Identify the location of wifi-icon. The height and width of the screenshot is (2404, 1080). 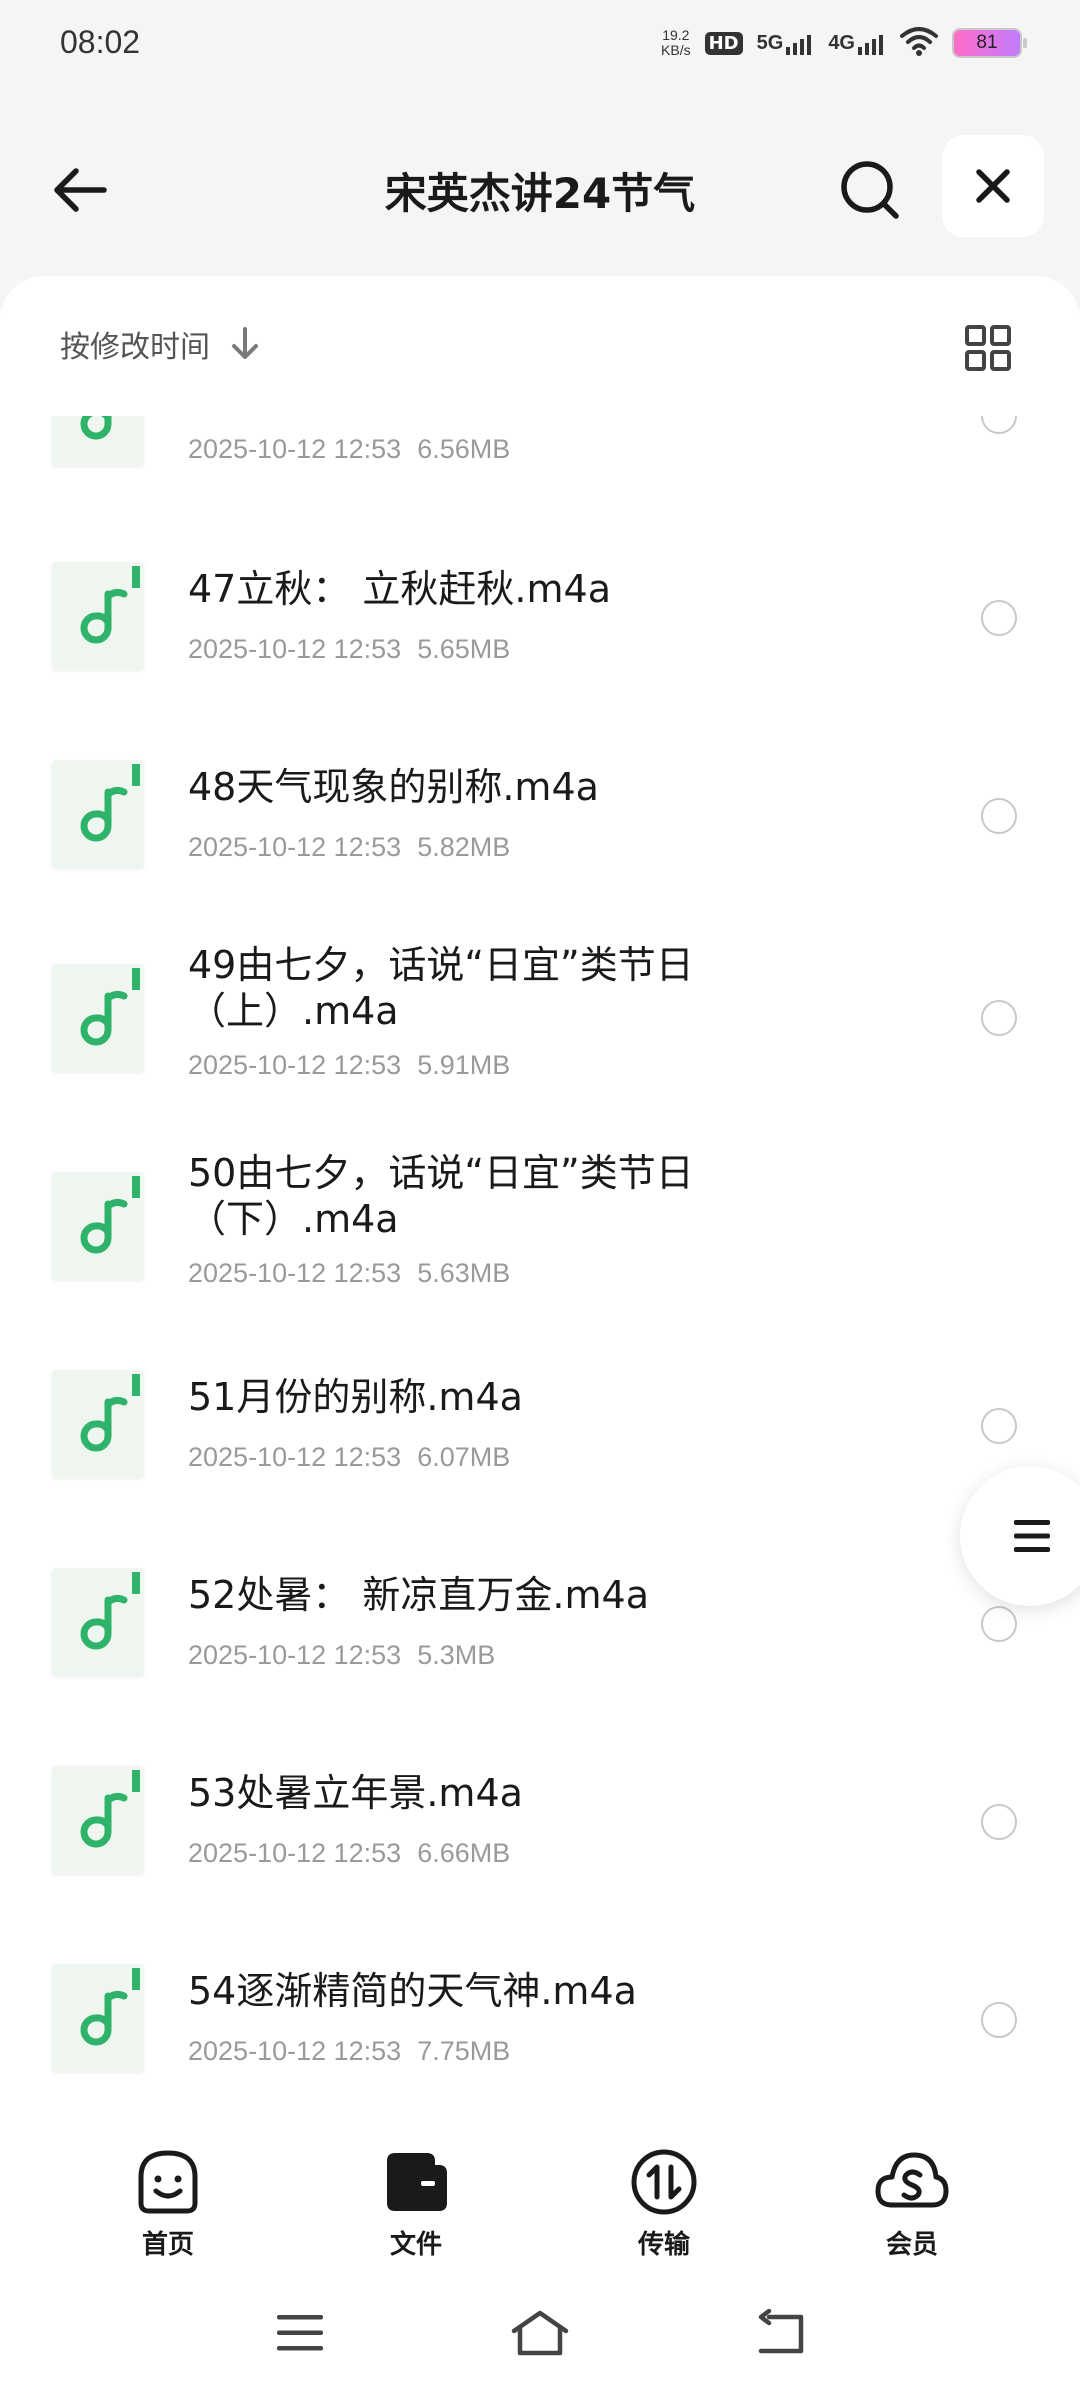
(919, 43).